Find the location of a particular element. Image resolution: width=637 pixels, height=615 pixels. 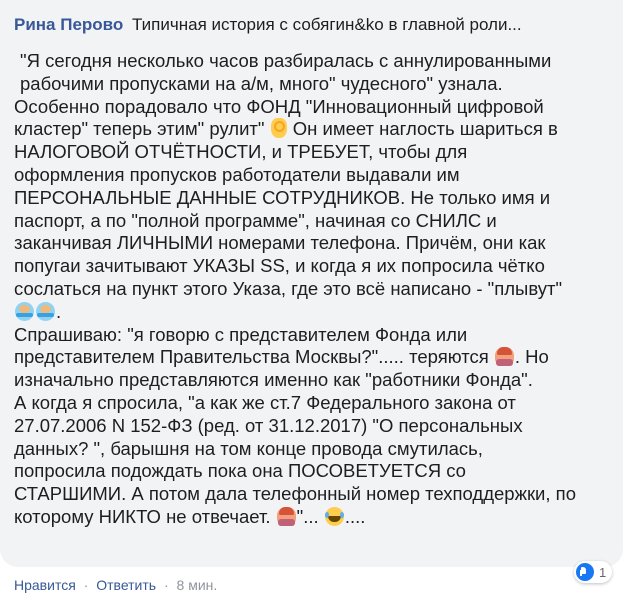

reply-button: Ответить is located at coordinates (126, 585).